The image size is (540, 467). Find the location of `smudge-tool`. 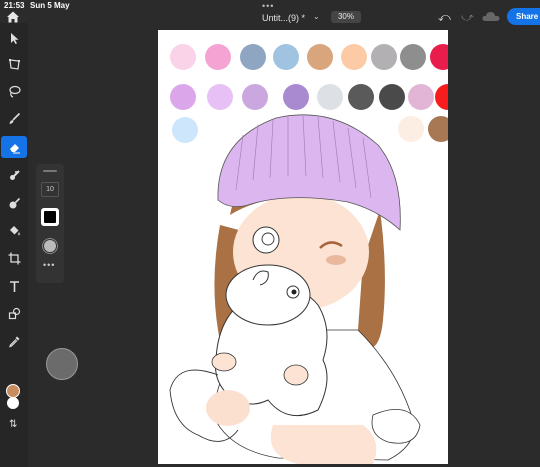

smudge-tool is located at coordinates (14, 175).